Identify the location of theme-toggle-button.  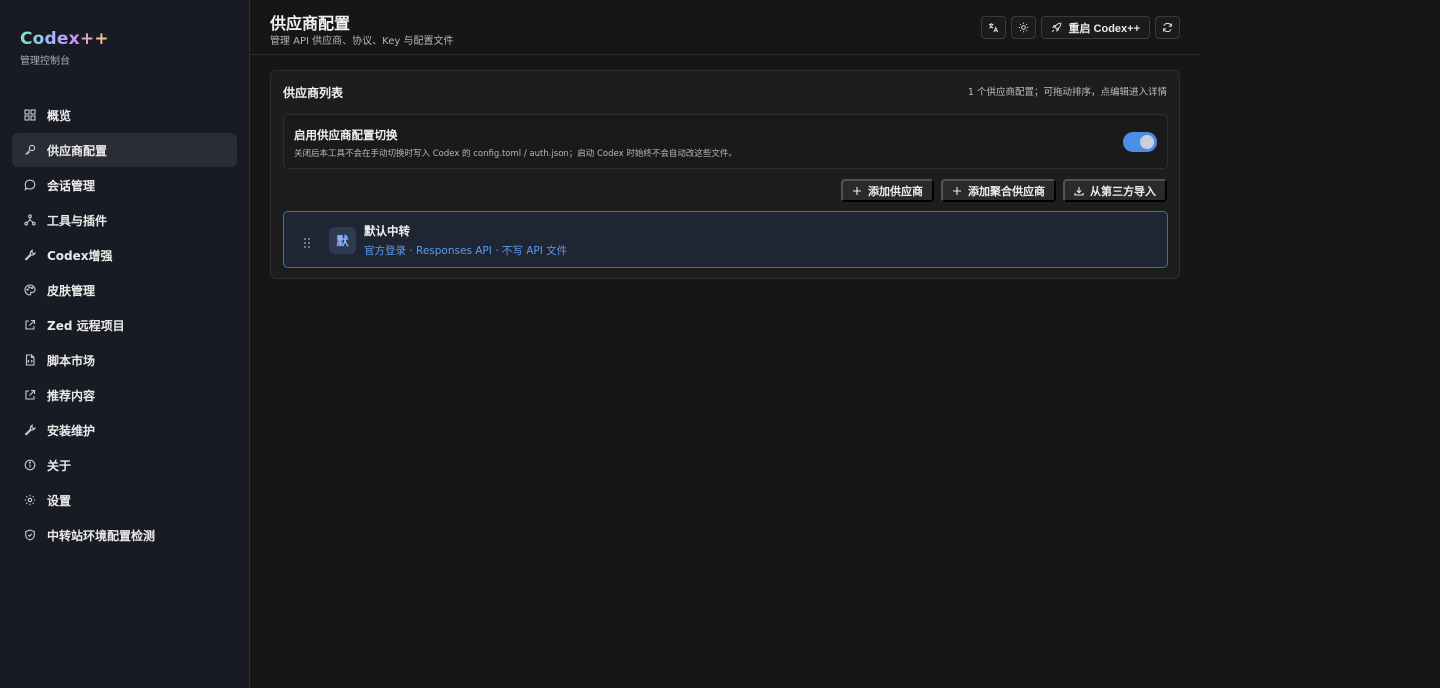
(1024, 27).